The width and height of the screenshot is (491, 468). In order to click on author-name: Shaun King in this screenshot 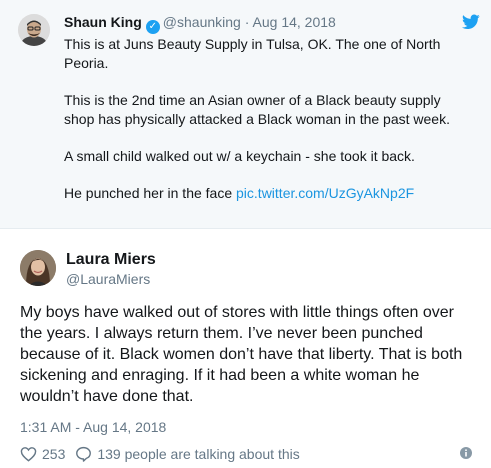, I will do `click(103, 22)`.